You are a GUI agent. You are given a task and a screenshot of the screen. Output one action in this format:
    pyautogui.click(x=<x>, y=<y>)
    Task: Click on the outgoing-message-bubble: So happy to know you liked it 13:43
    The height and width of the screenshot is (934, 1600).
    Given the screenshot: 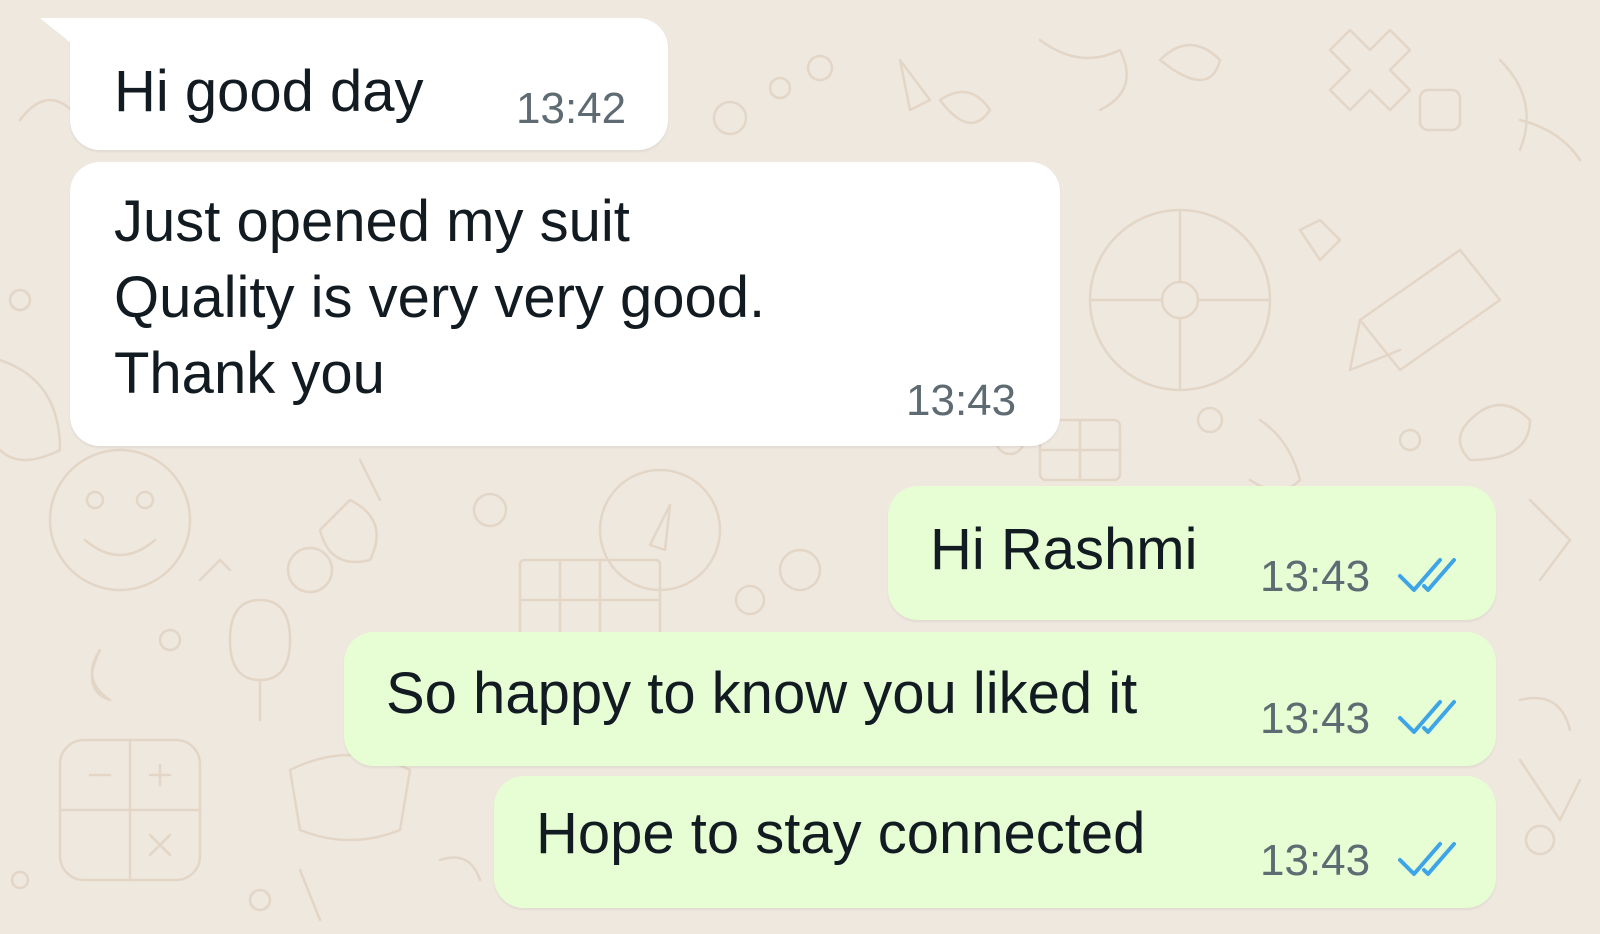 What is the action you would take?
    pyautogui.click(x=920, y=699)
    